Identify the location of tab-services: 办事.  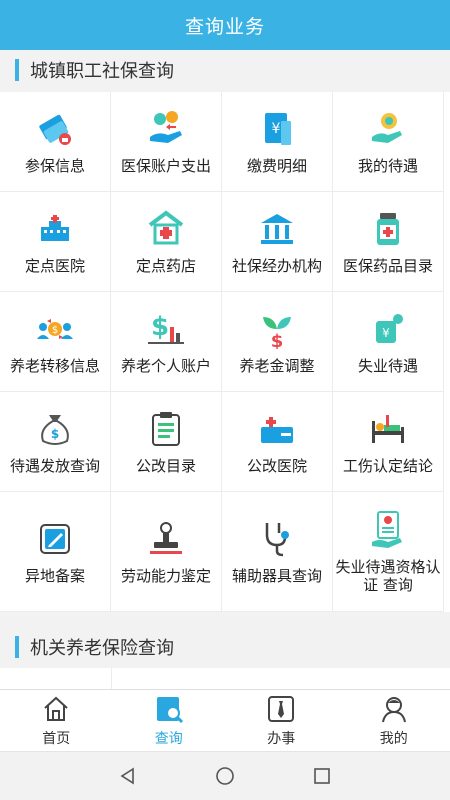
(281, 720).